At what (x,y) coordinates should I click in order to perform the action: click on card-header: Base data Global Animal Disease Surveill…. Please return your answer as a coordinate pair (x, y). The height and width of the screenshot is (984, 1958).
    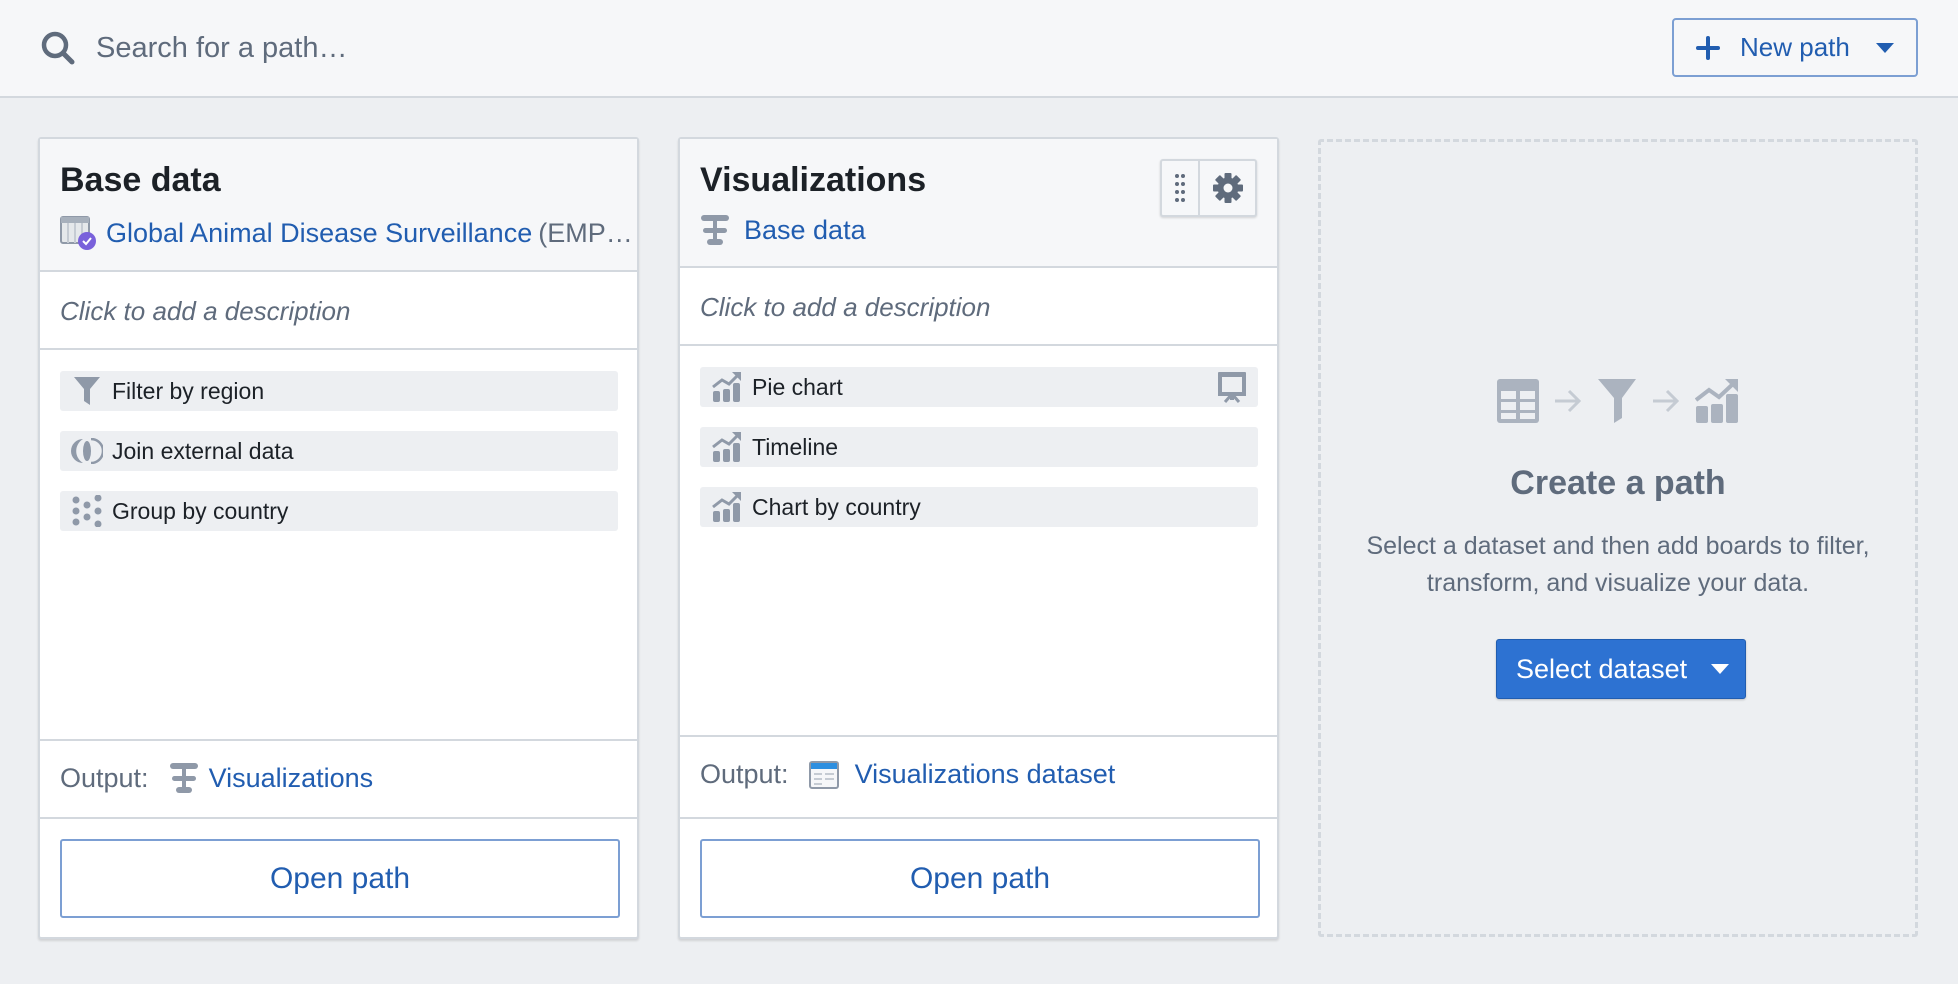
    Looking at the image, I should click on (338, 205).